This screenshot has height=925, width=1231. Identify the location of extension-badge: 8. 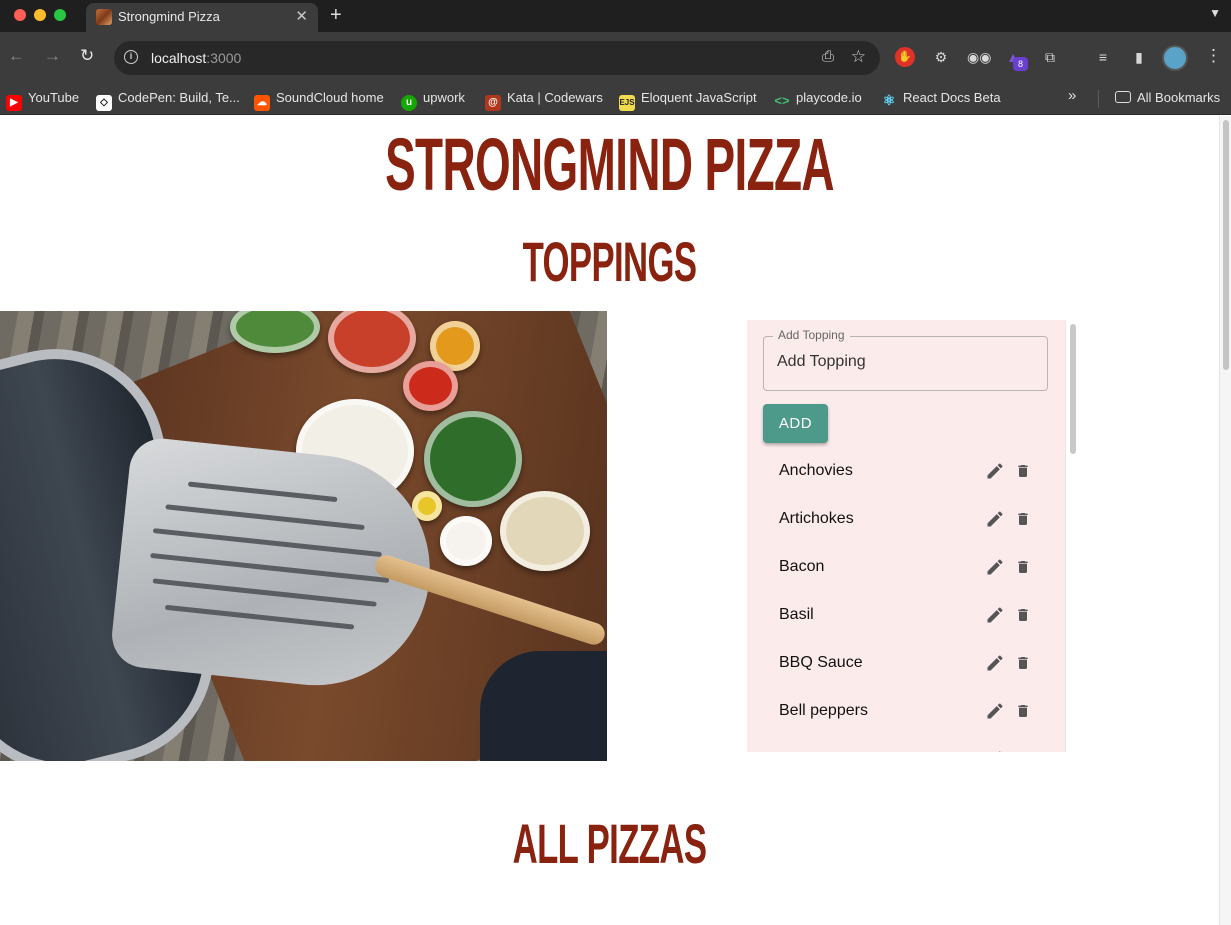
(1020, 64).